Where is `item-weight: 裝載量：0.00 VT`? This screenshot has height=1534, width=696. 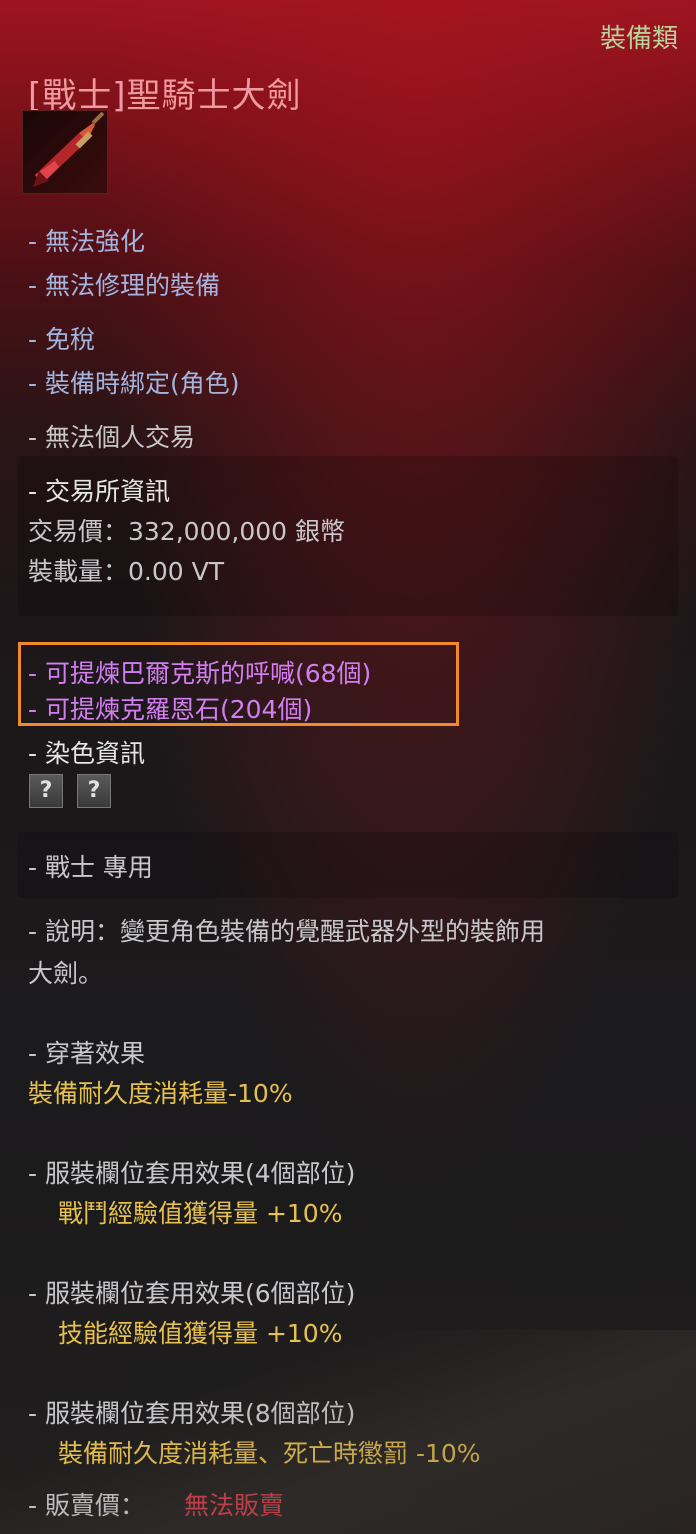 item-weight: 裝載量：0.00 VT is located at coordinates (126, 571).